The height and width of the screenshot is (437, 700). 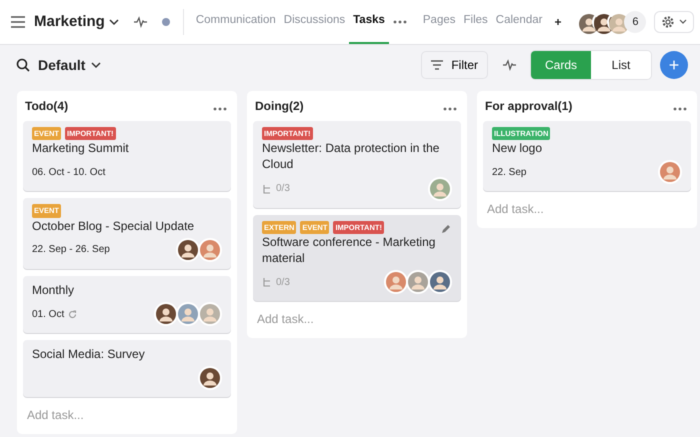 What do you see at coordinates (127, 369) in the screenshot?
I see `task-card: Social Media: Survey` at bounding box center [127, 369].